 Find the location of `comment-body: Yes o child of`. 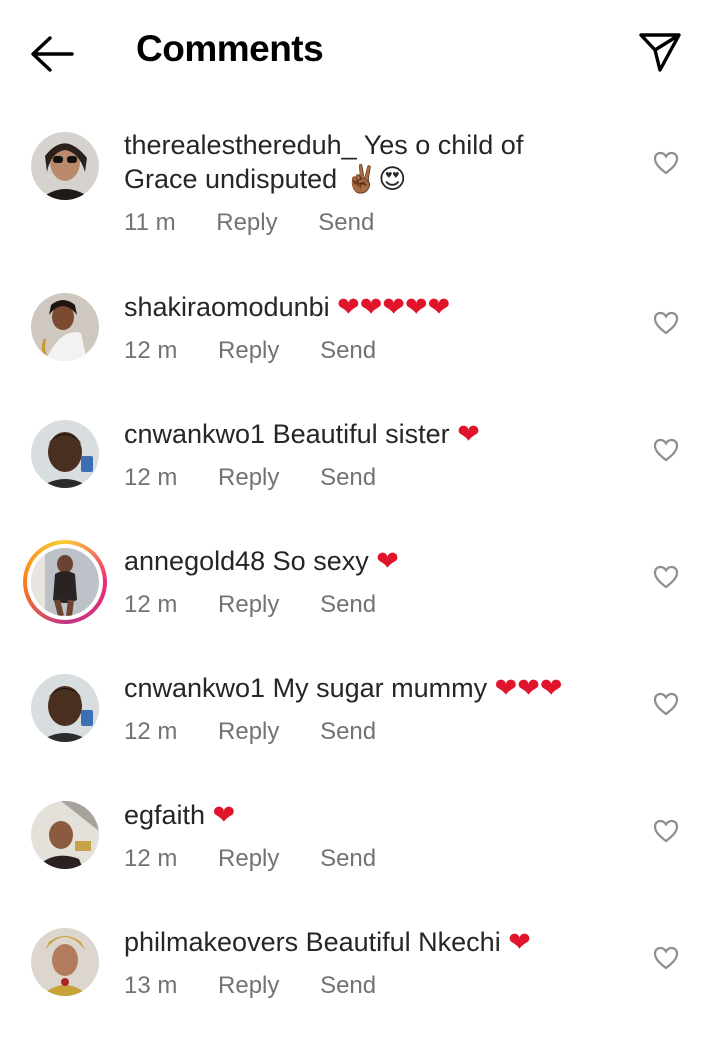

comment-body: Yes o child of is located at coordinates (443, 145).